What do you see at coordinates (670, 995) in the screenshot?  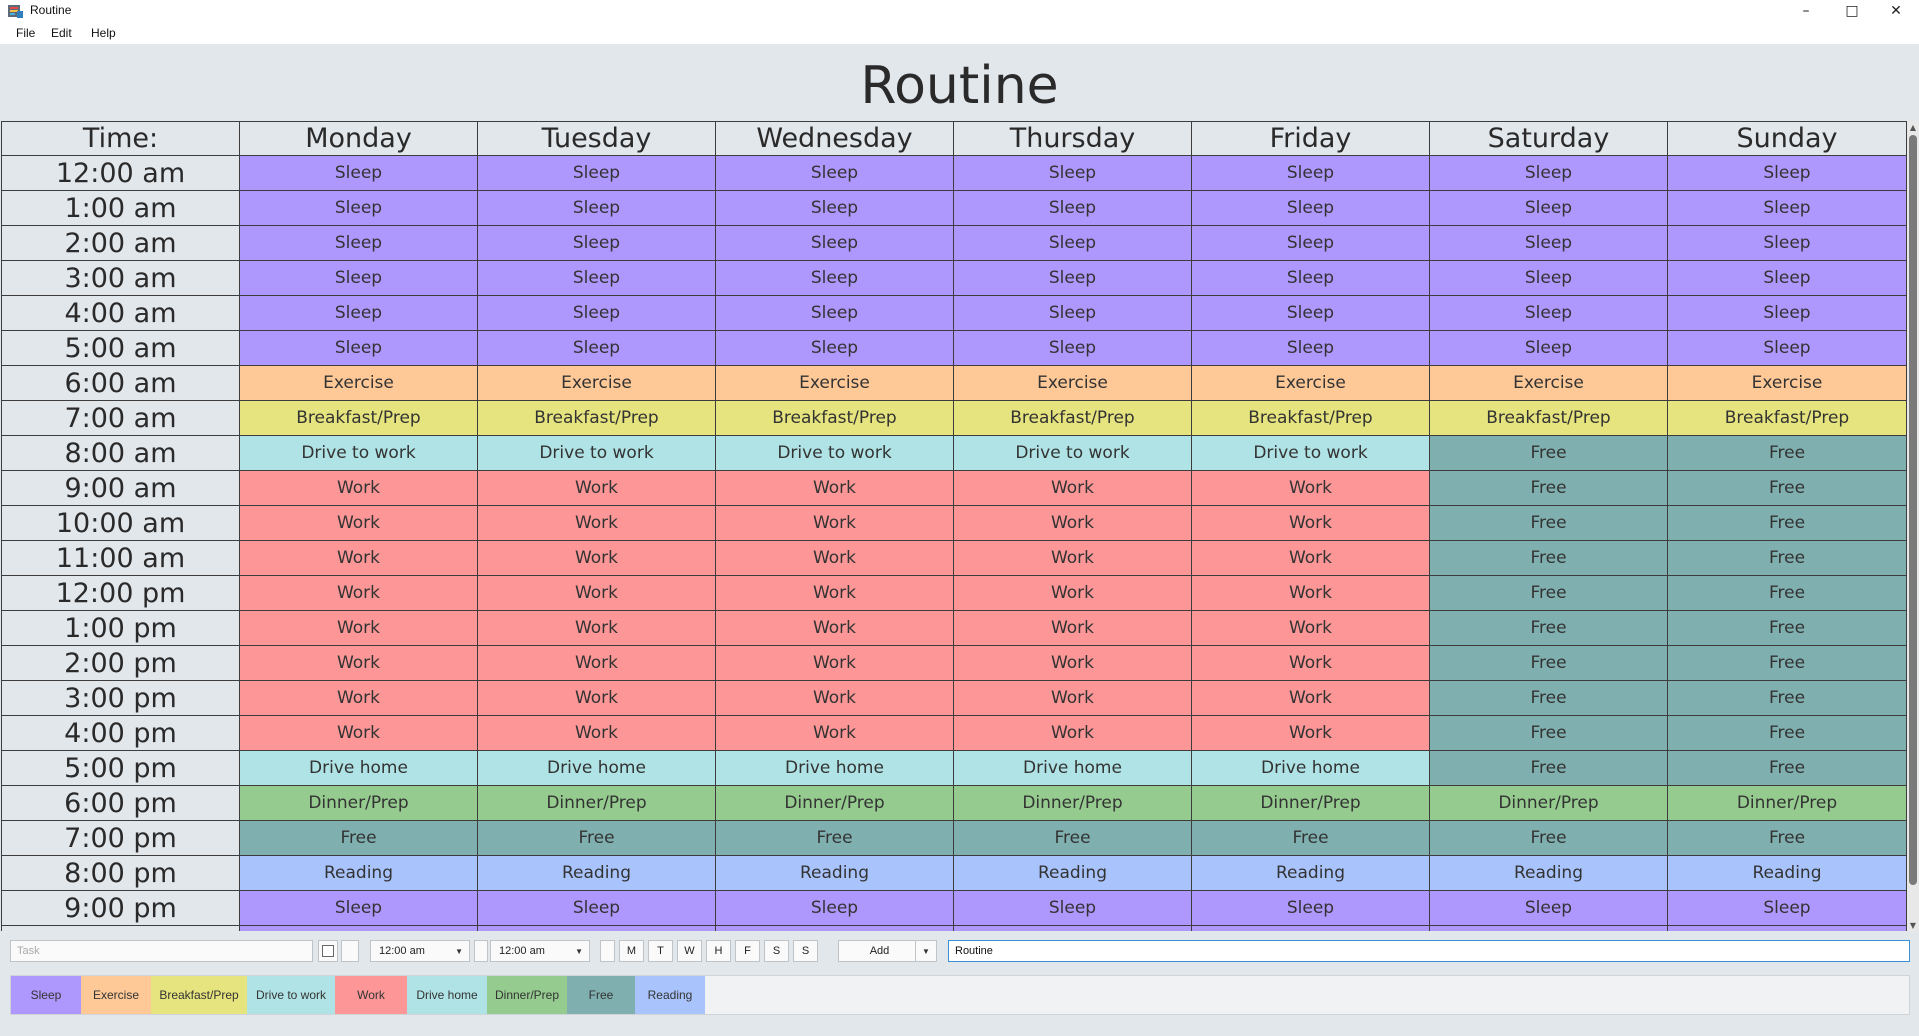 I see `legend-item: Reading` at bounding box center [670, 995].